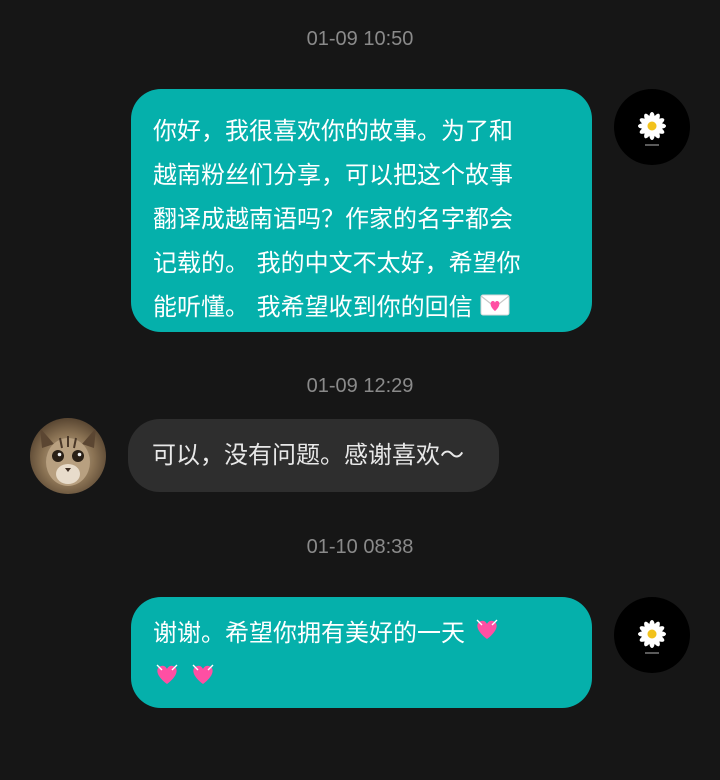  Describe the element at coordinates (333, 219) in the screenshot. I see `message-line: 翻译成越南语吗？作家的名字都会` at that location.